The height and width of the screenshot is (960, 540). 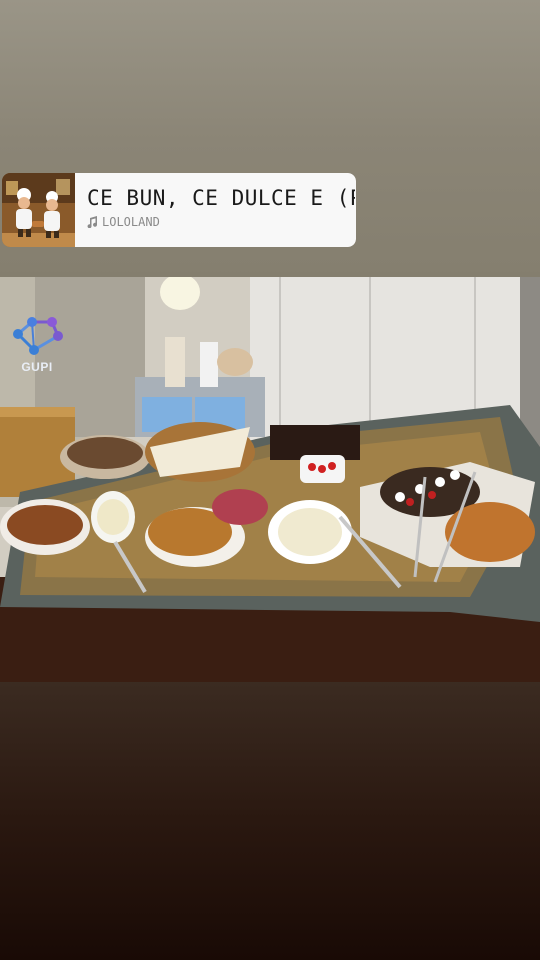 I want to click on gupi-logo: GUPI, so click(x=40, y=343).